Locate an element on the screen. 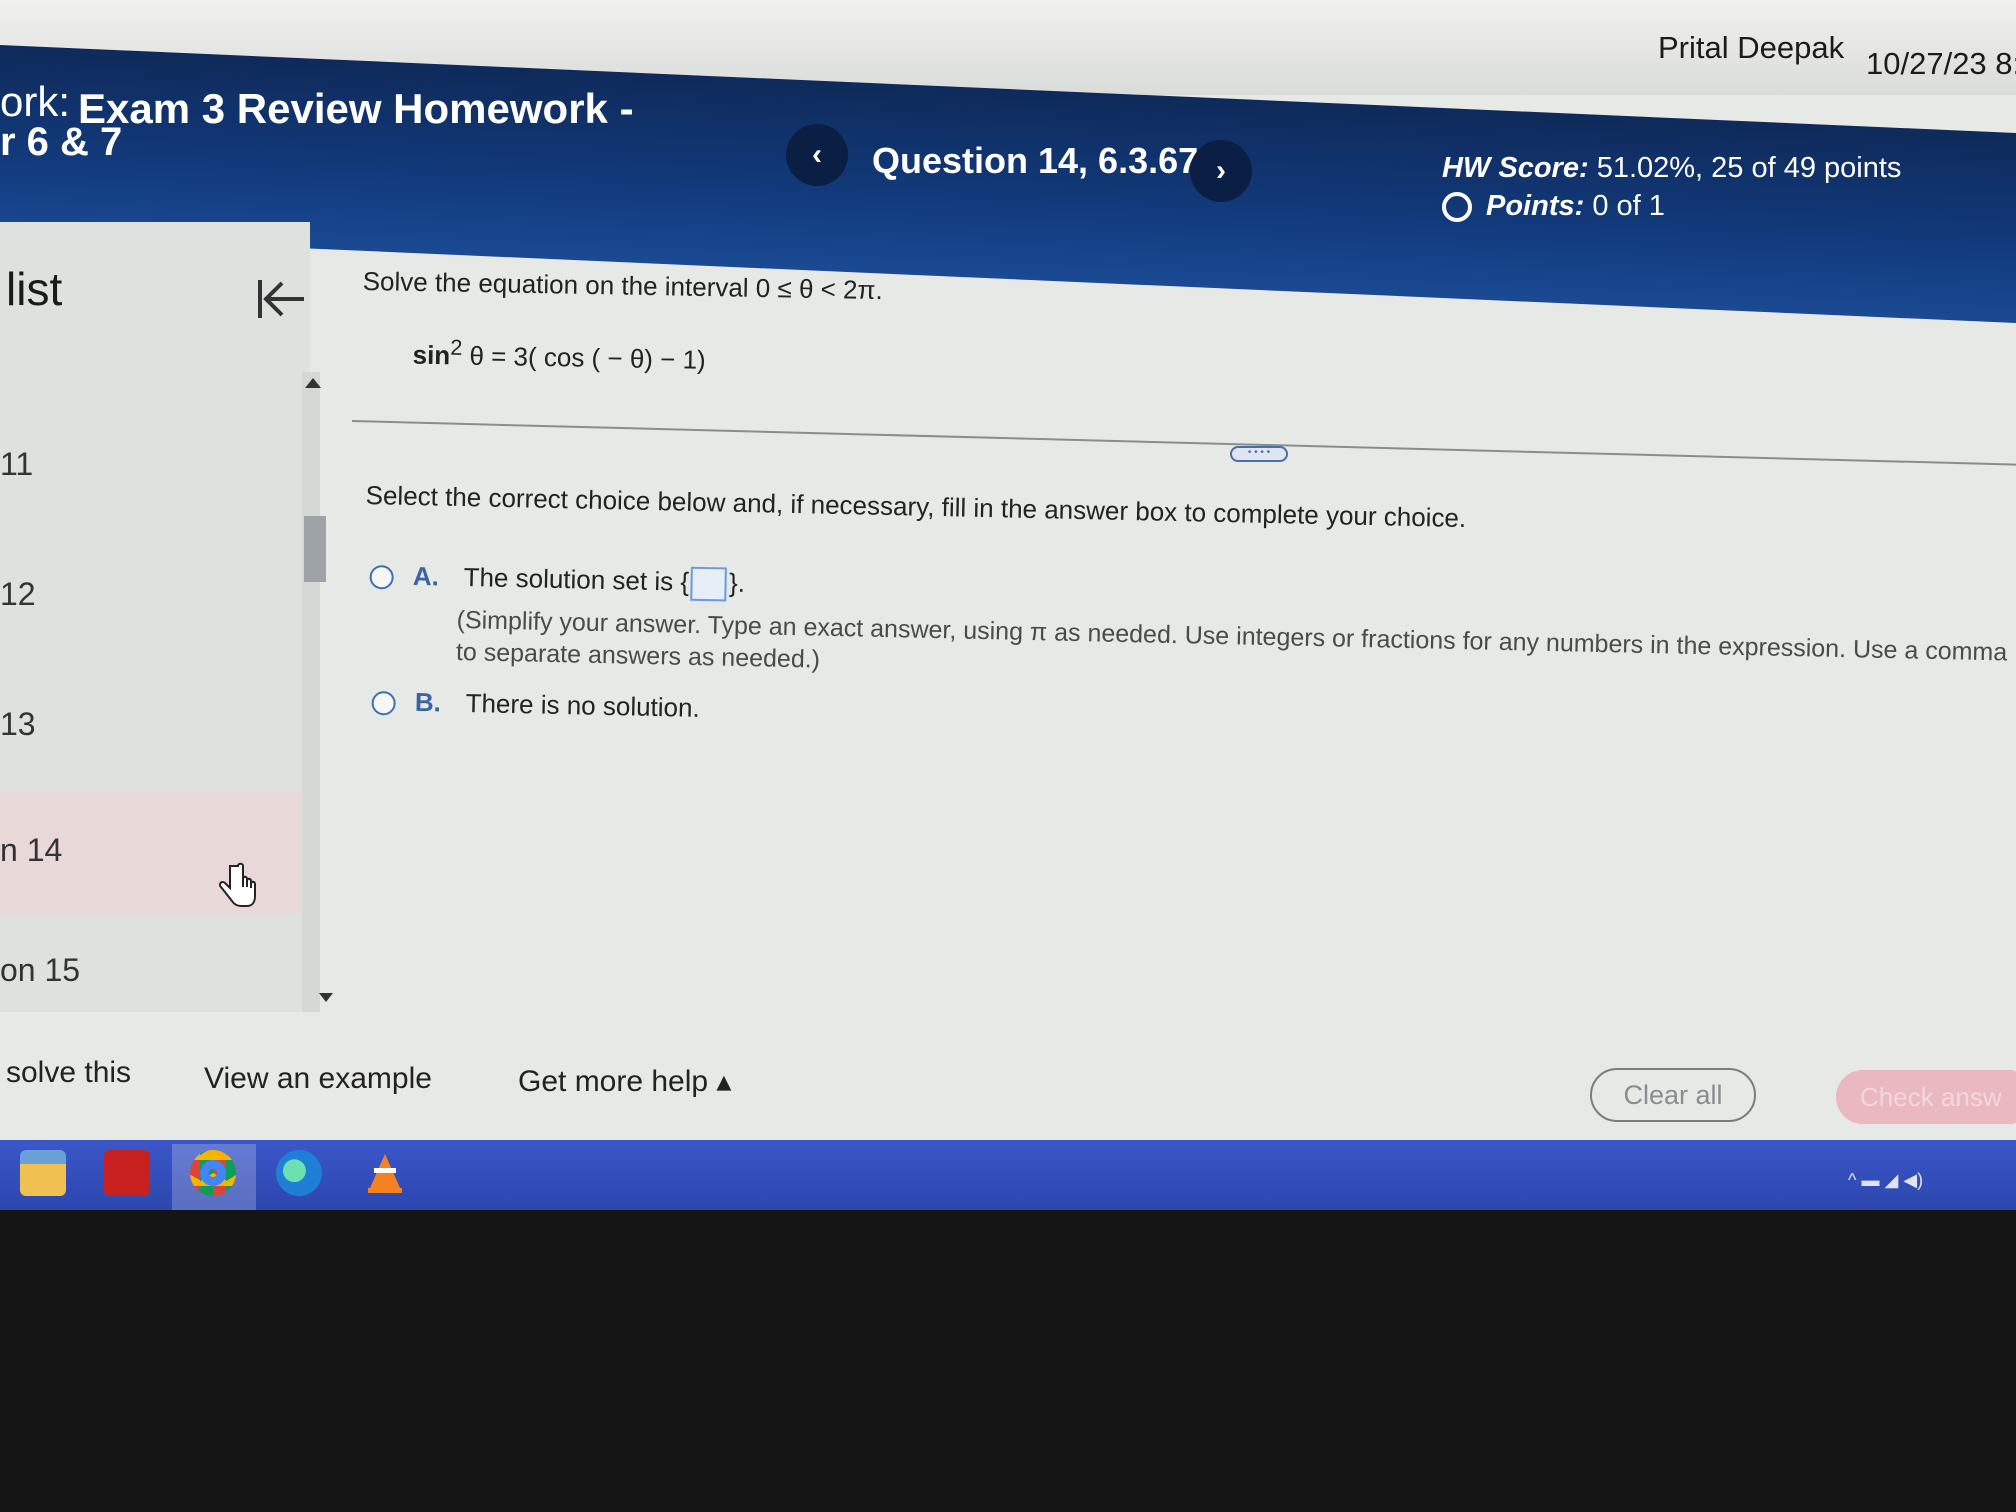 The image size is (2016, 1512). points-value: 0 of 1 is located at coordinates (1628, 206).